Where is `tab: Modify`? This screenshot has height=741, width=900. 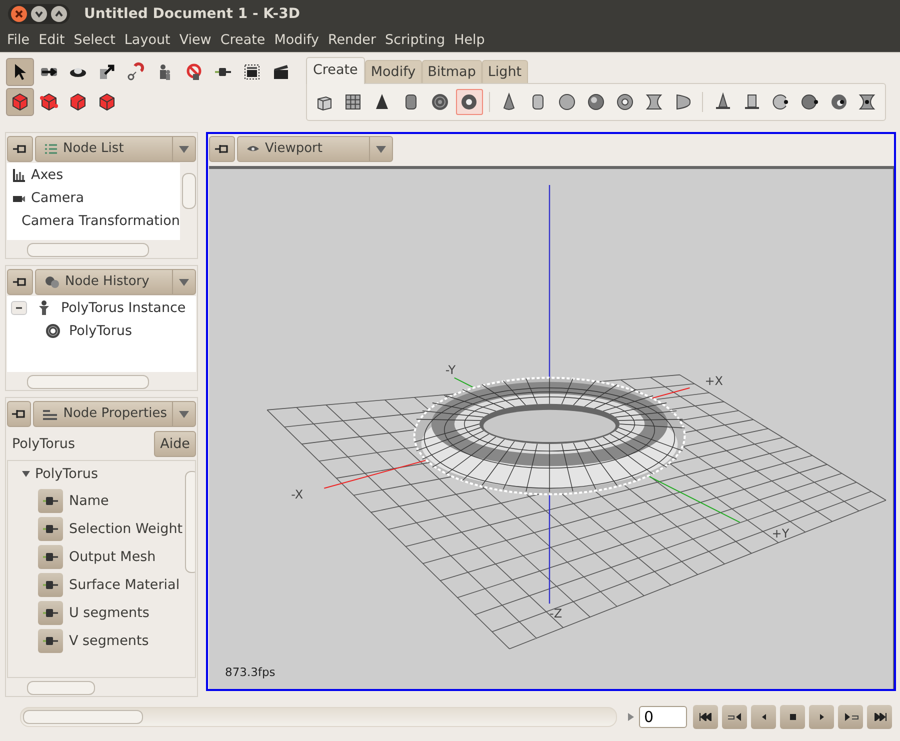
tab: Modify is located at coordinates (393, 71).